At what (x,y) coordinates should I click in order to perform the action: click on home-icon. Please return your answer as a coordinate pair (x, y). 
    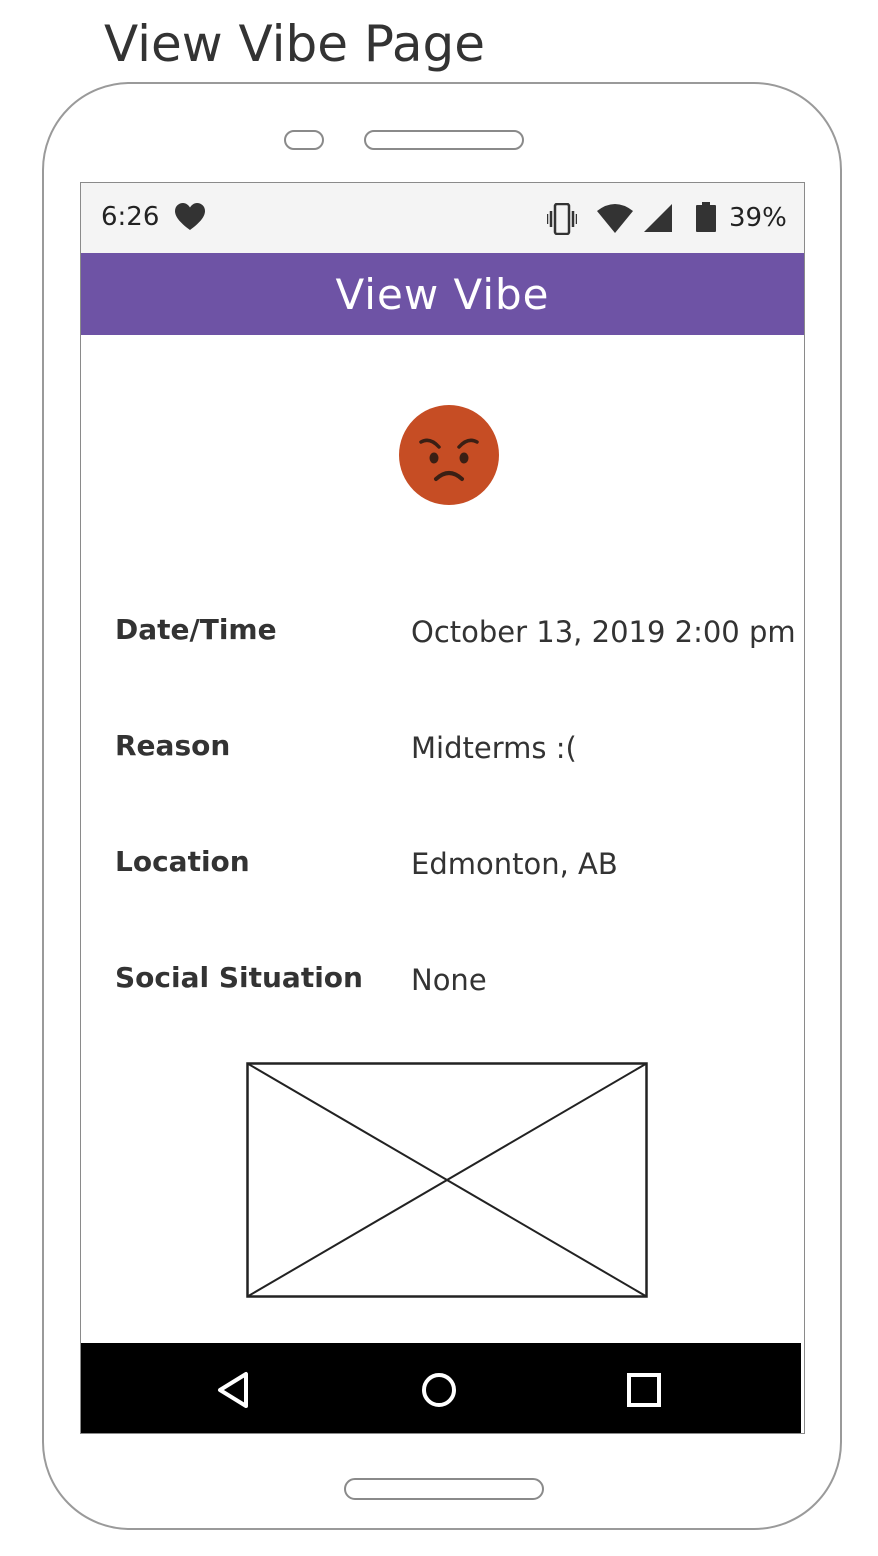
    Looking at the image, I should click on (439, 1390).